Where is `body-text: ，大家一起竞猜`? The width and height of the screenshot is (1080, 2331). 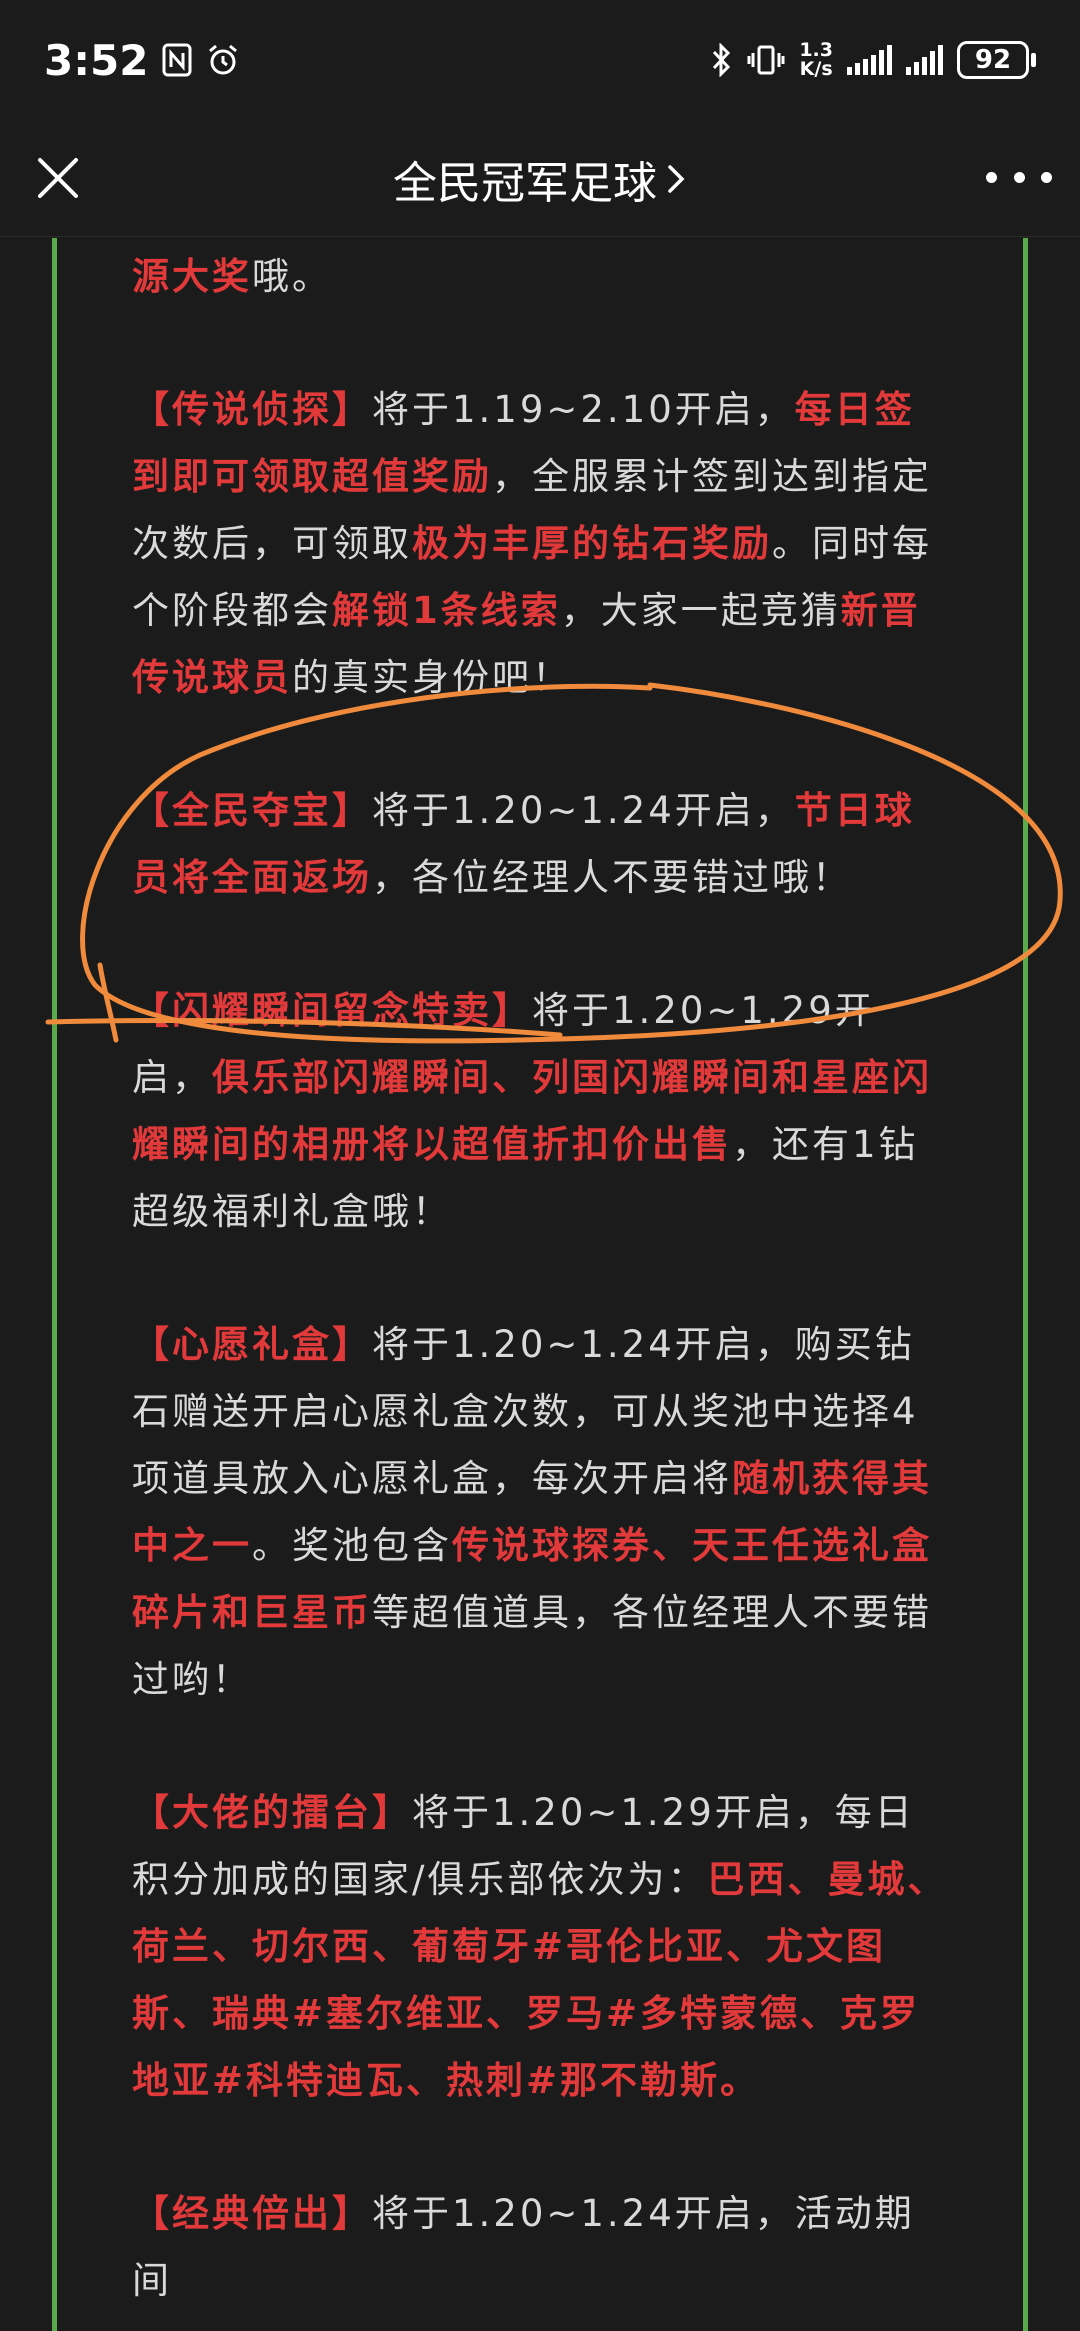 body-text: ，大家一起竞猜 is located at coordinates (700, 610).